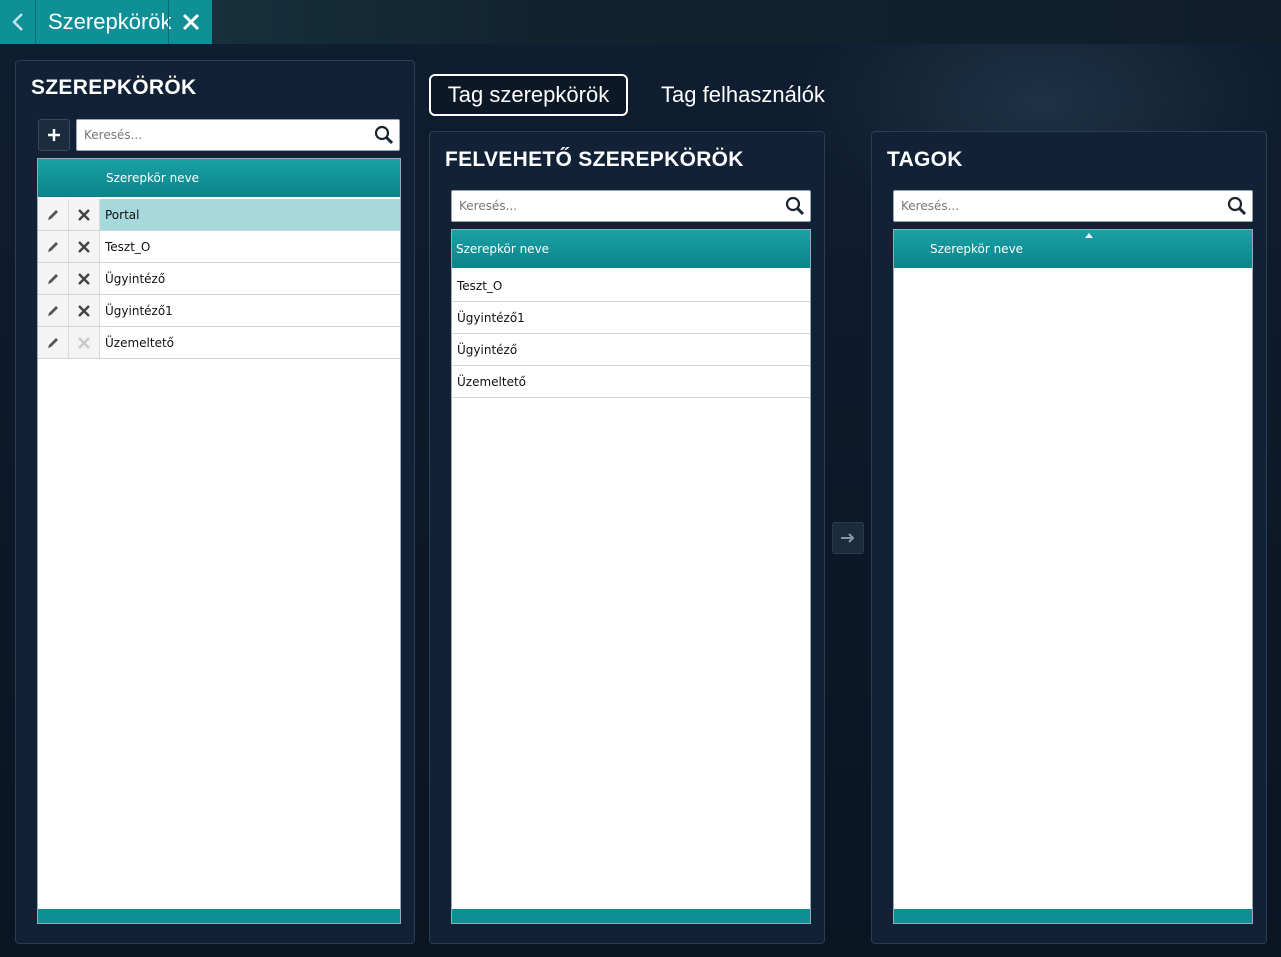 The height and width of the screenshot is (957, 1281). What do you see at coordinates (925, 159) in the screenshot?
I see `members-panel-title: TAGOK` at bounding box center [925, 159].